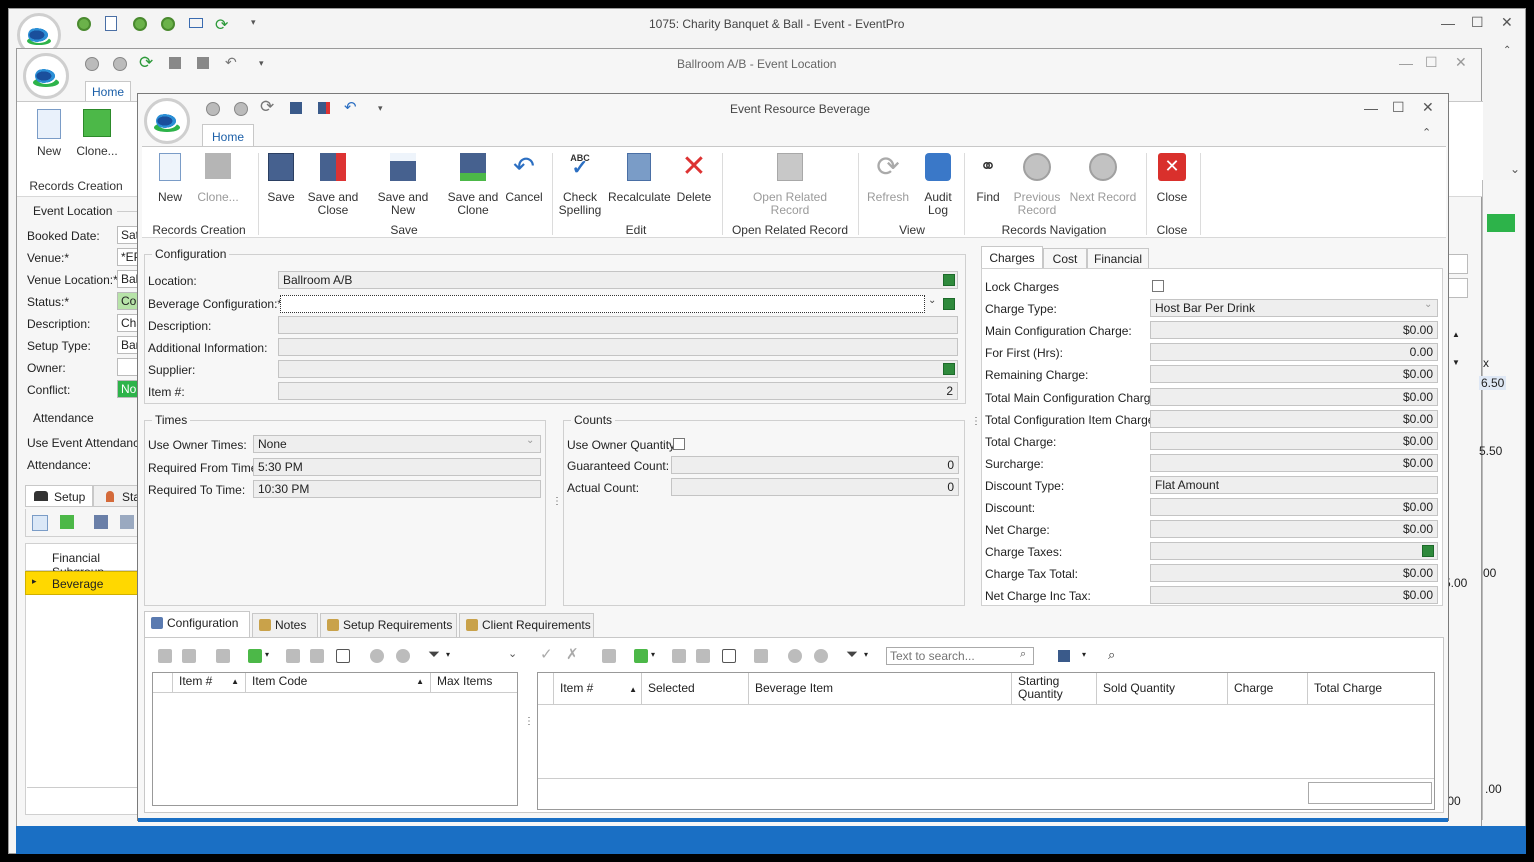 The width and height of the screenshot is (1534, 862). What do you see at coordinates (59, 496) in the screenshot?
I see `tab-setup: Setup` at bounding box center [59, 496].